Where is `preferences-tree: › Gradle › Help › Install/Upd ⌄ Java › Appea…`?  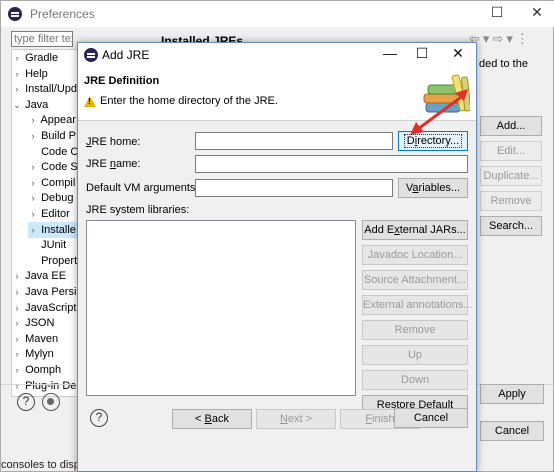
preferences-tree: › Gradle › Help › Install/Upd ⌄ Java › Appea… is located at coordinates (46, 223).